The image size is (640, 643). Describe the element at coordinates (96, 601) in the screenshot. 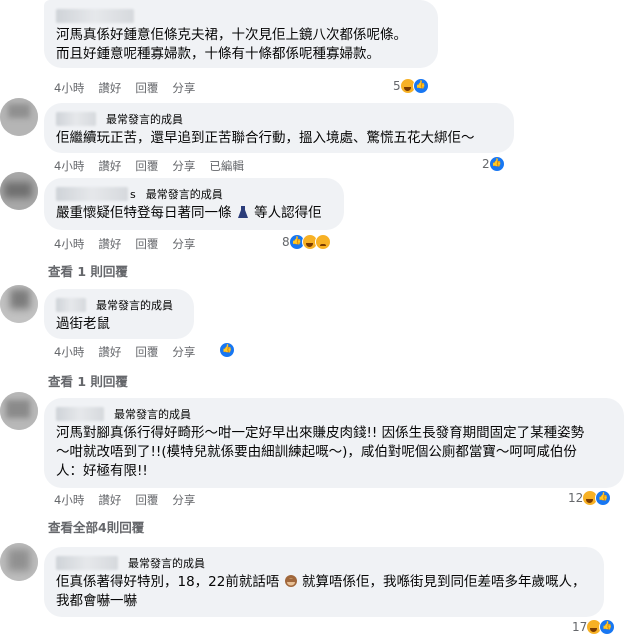

I see `comment-text: 我都會嚇一嚇` at that location.